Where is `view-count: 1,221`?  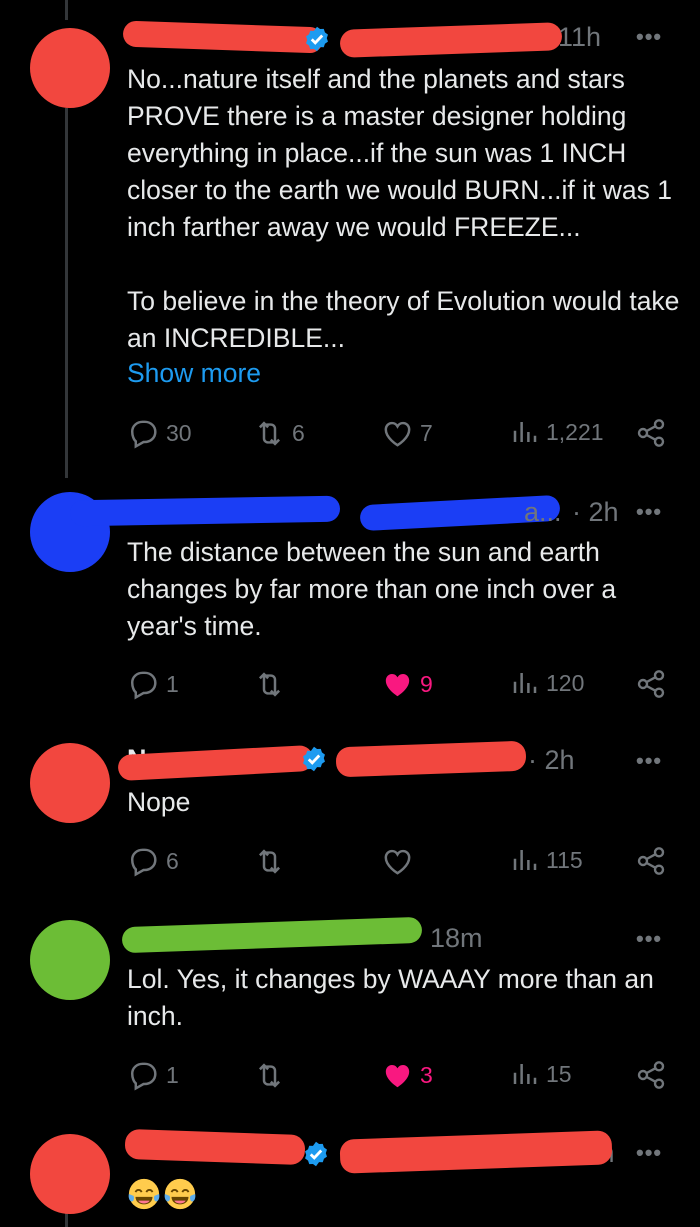 view-count: 1,221 is located at coordinates (575, 431).